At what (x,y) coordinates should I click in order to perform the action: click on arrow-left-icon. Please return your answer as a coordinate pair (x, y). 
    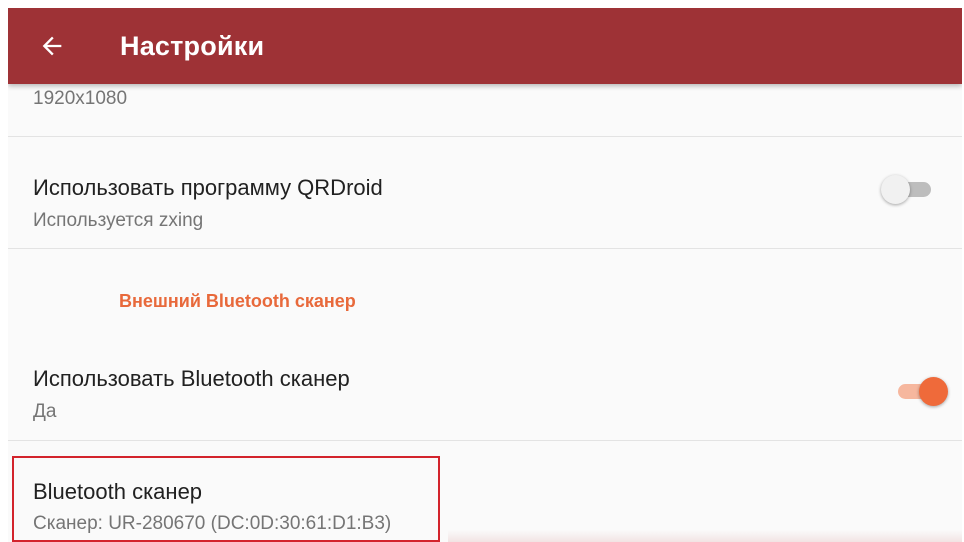
    Looking at the image, I should click on (52, 46).